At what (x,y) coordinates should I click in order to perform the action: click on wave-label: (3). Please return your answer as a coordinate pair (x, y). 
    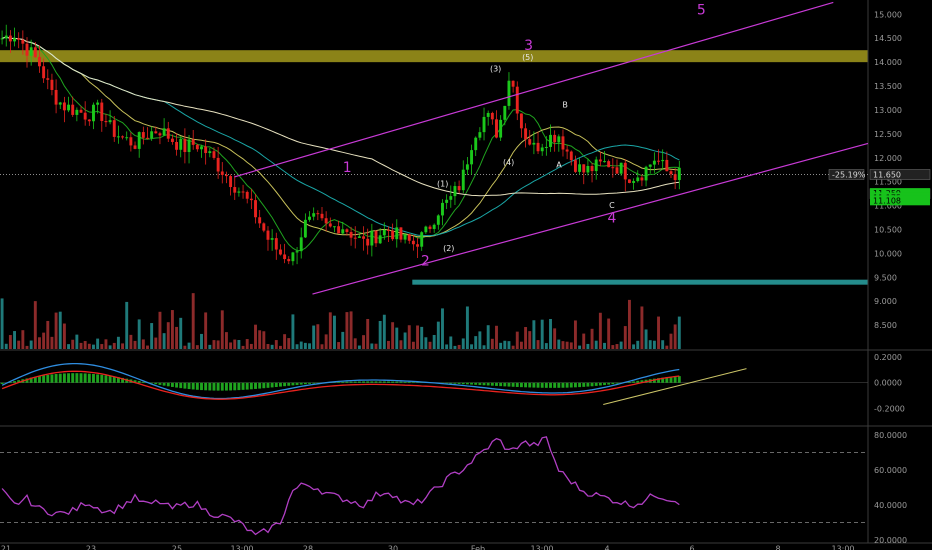
    Looking at the image, I should click on (495, 69).